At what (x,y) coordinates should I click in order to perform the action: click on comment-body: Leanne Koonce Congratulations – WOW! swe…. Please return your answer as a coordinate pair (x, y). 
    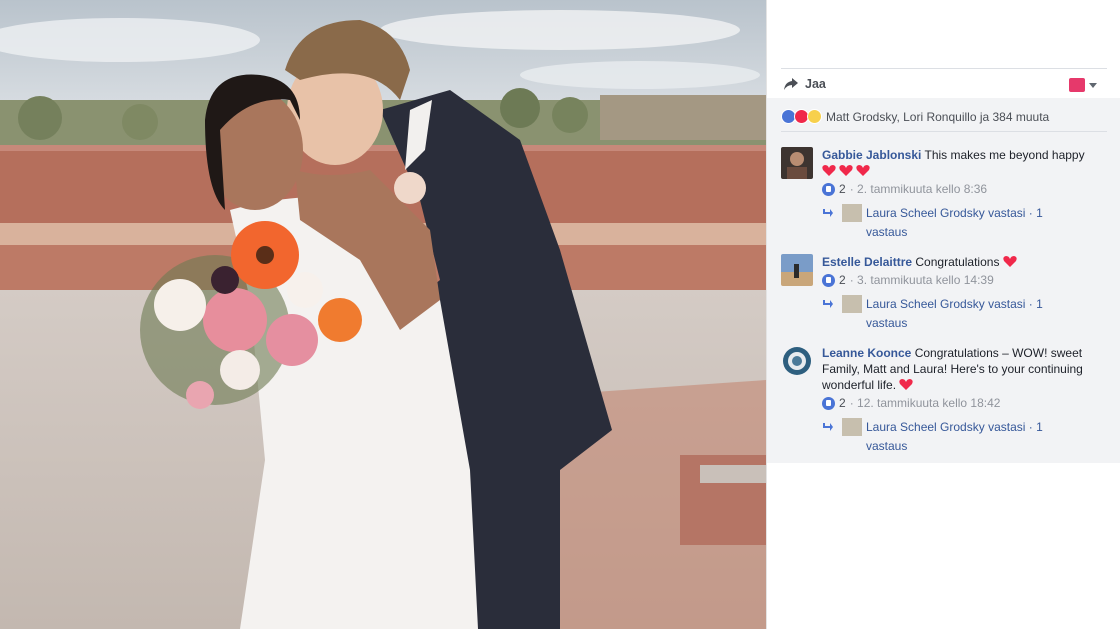
    Looking at the image, I should click on (964, 369).